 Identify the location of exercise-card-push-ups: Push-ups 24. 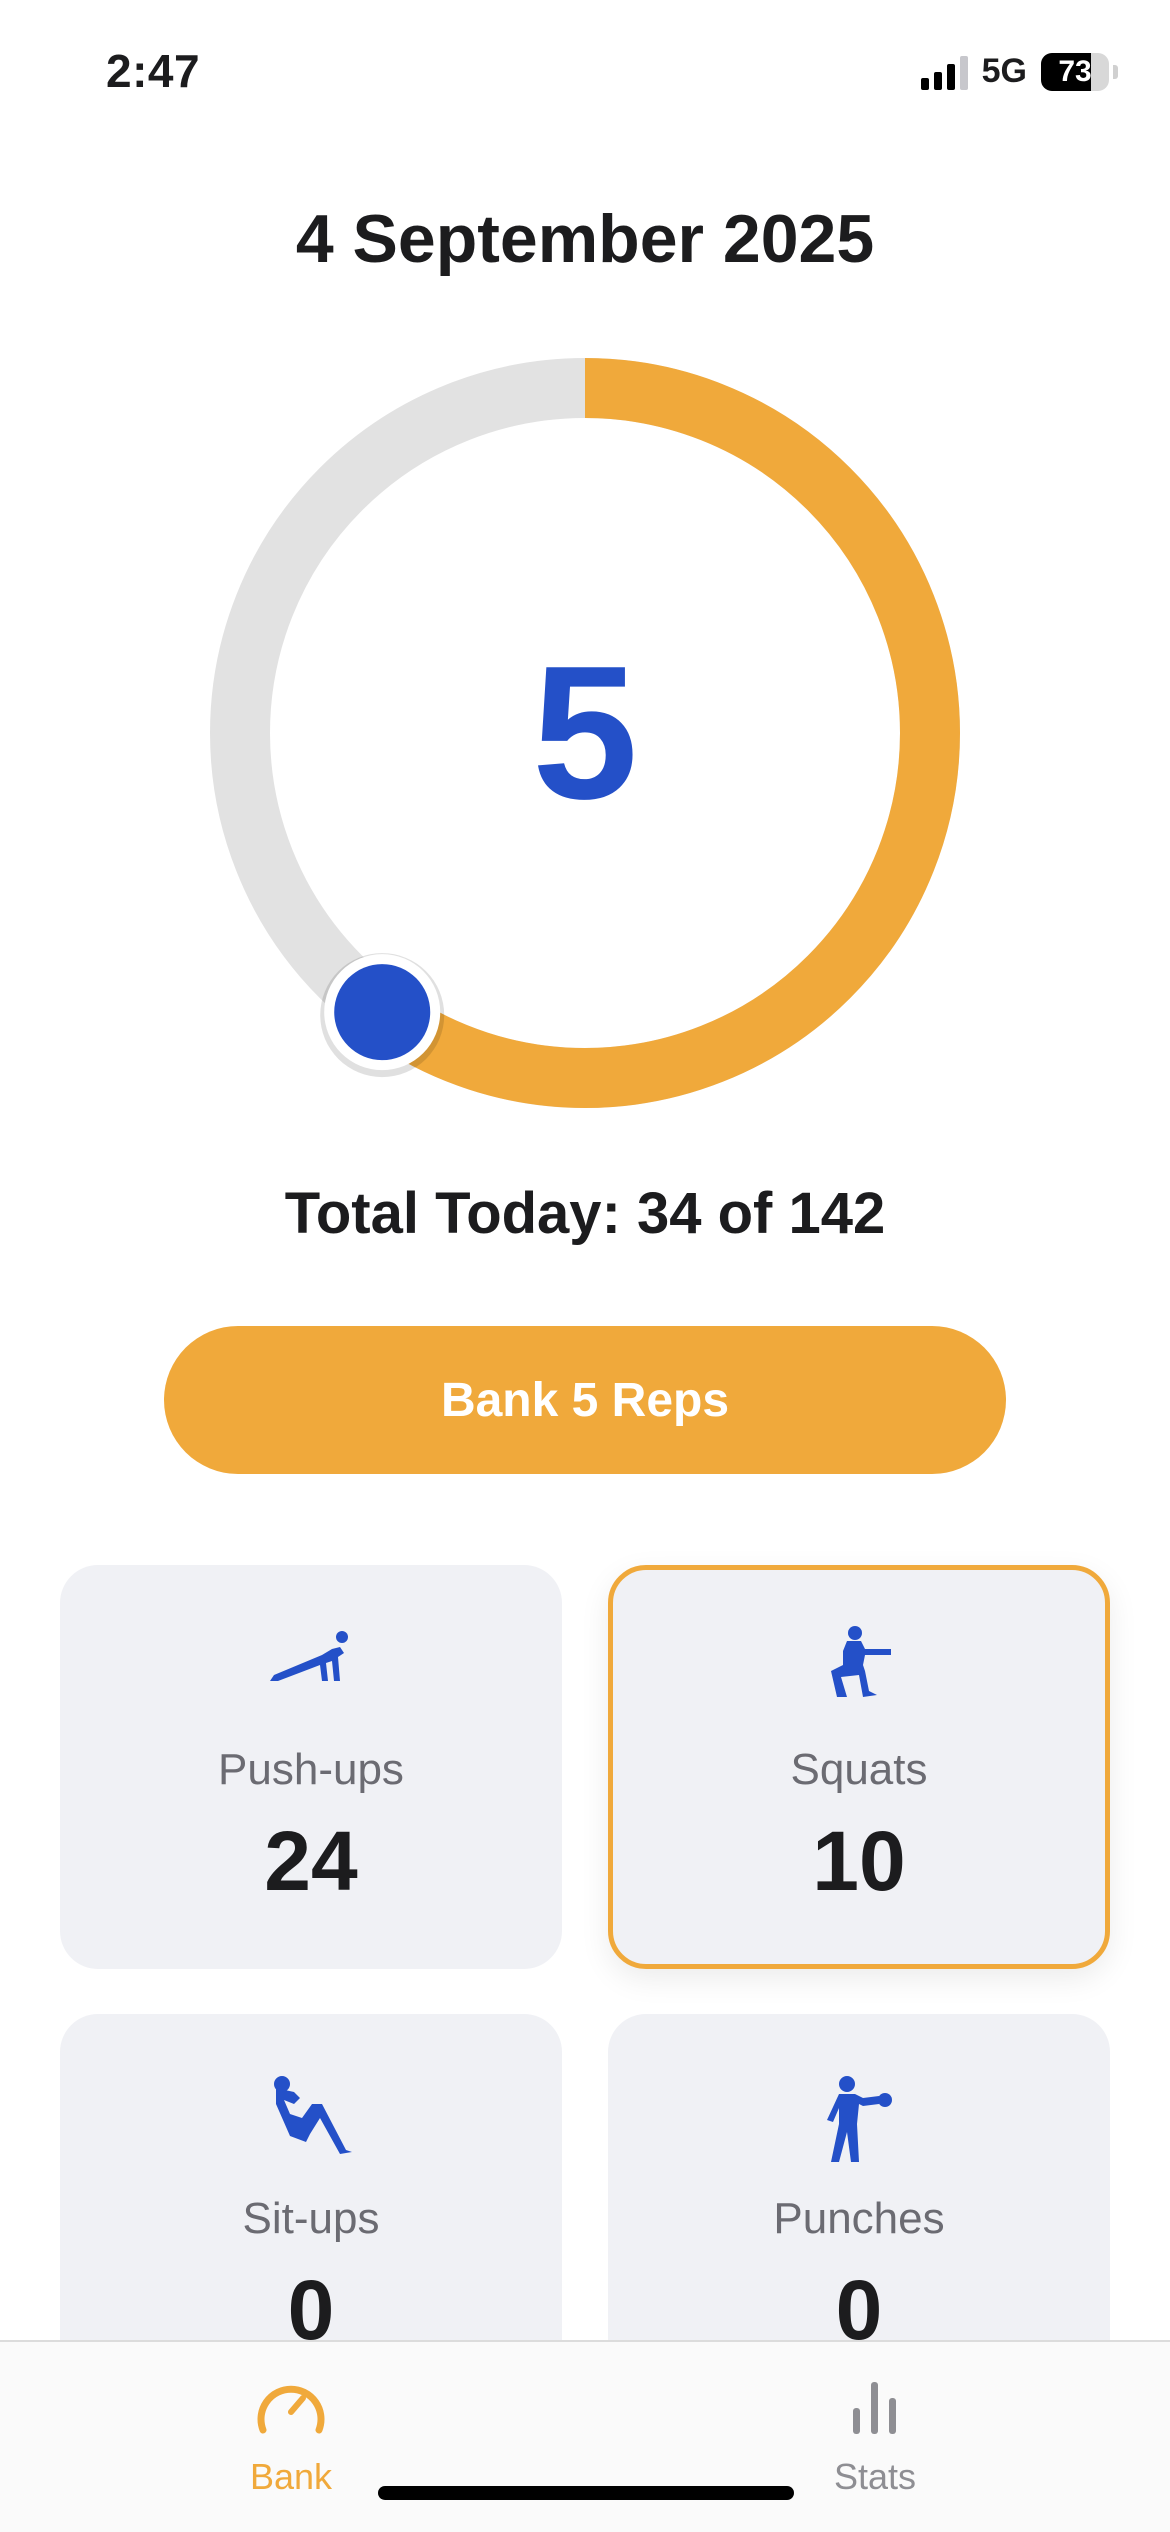
(311, 1767).